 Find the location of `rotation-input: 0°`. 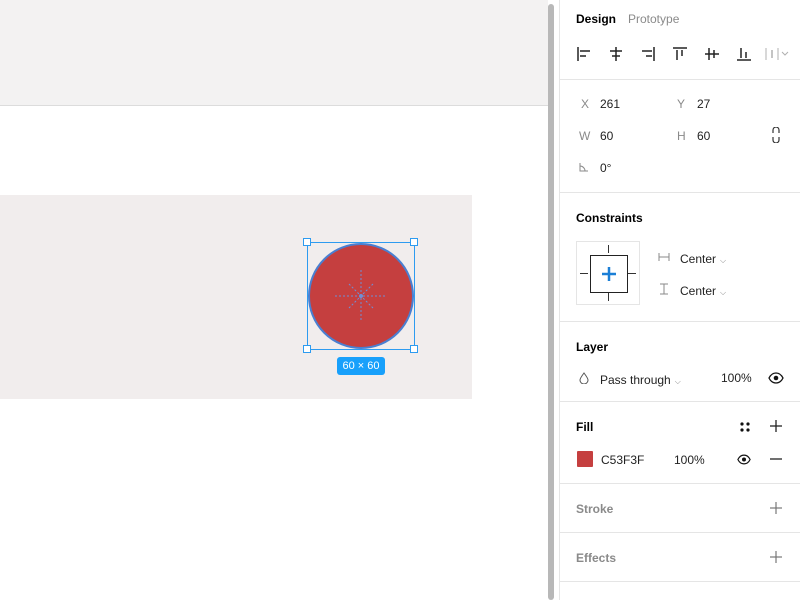

rotation-input: 0° is located at coordinates (605, 168).